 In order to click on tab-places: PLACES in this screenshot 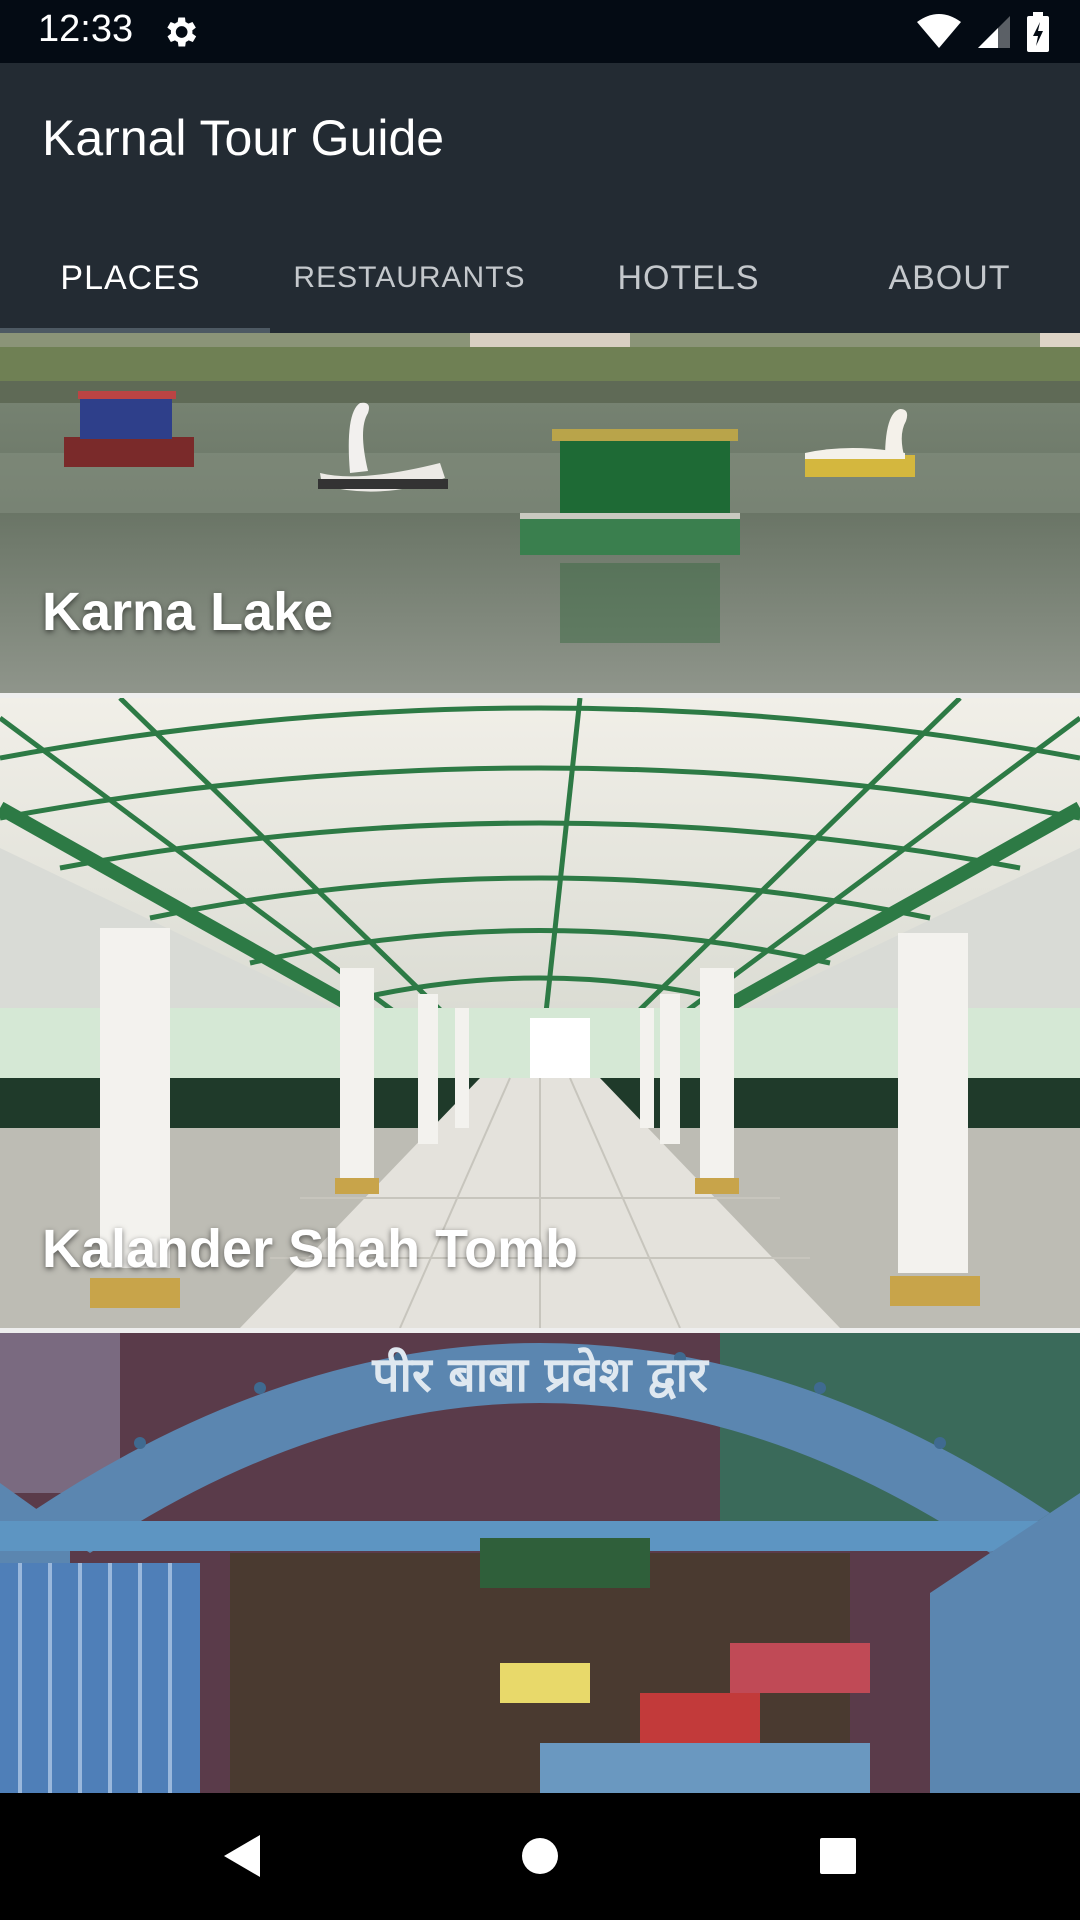, I will do `click(135, 278)`.